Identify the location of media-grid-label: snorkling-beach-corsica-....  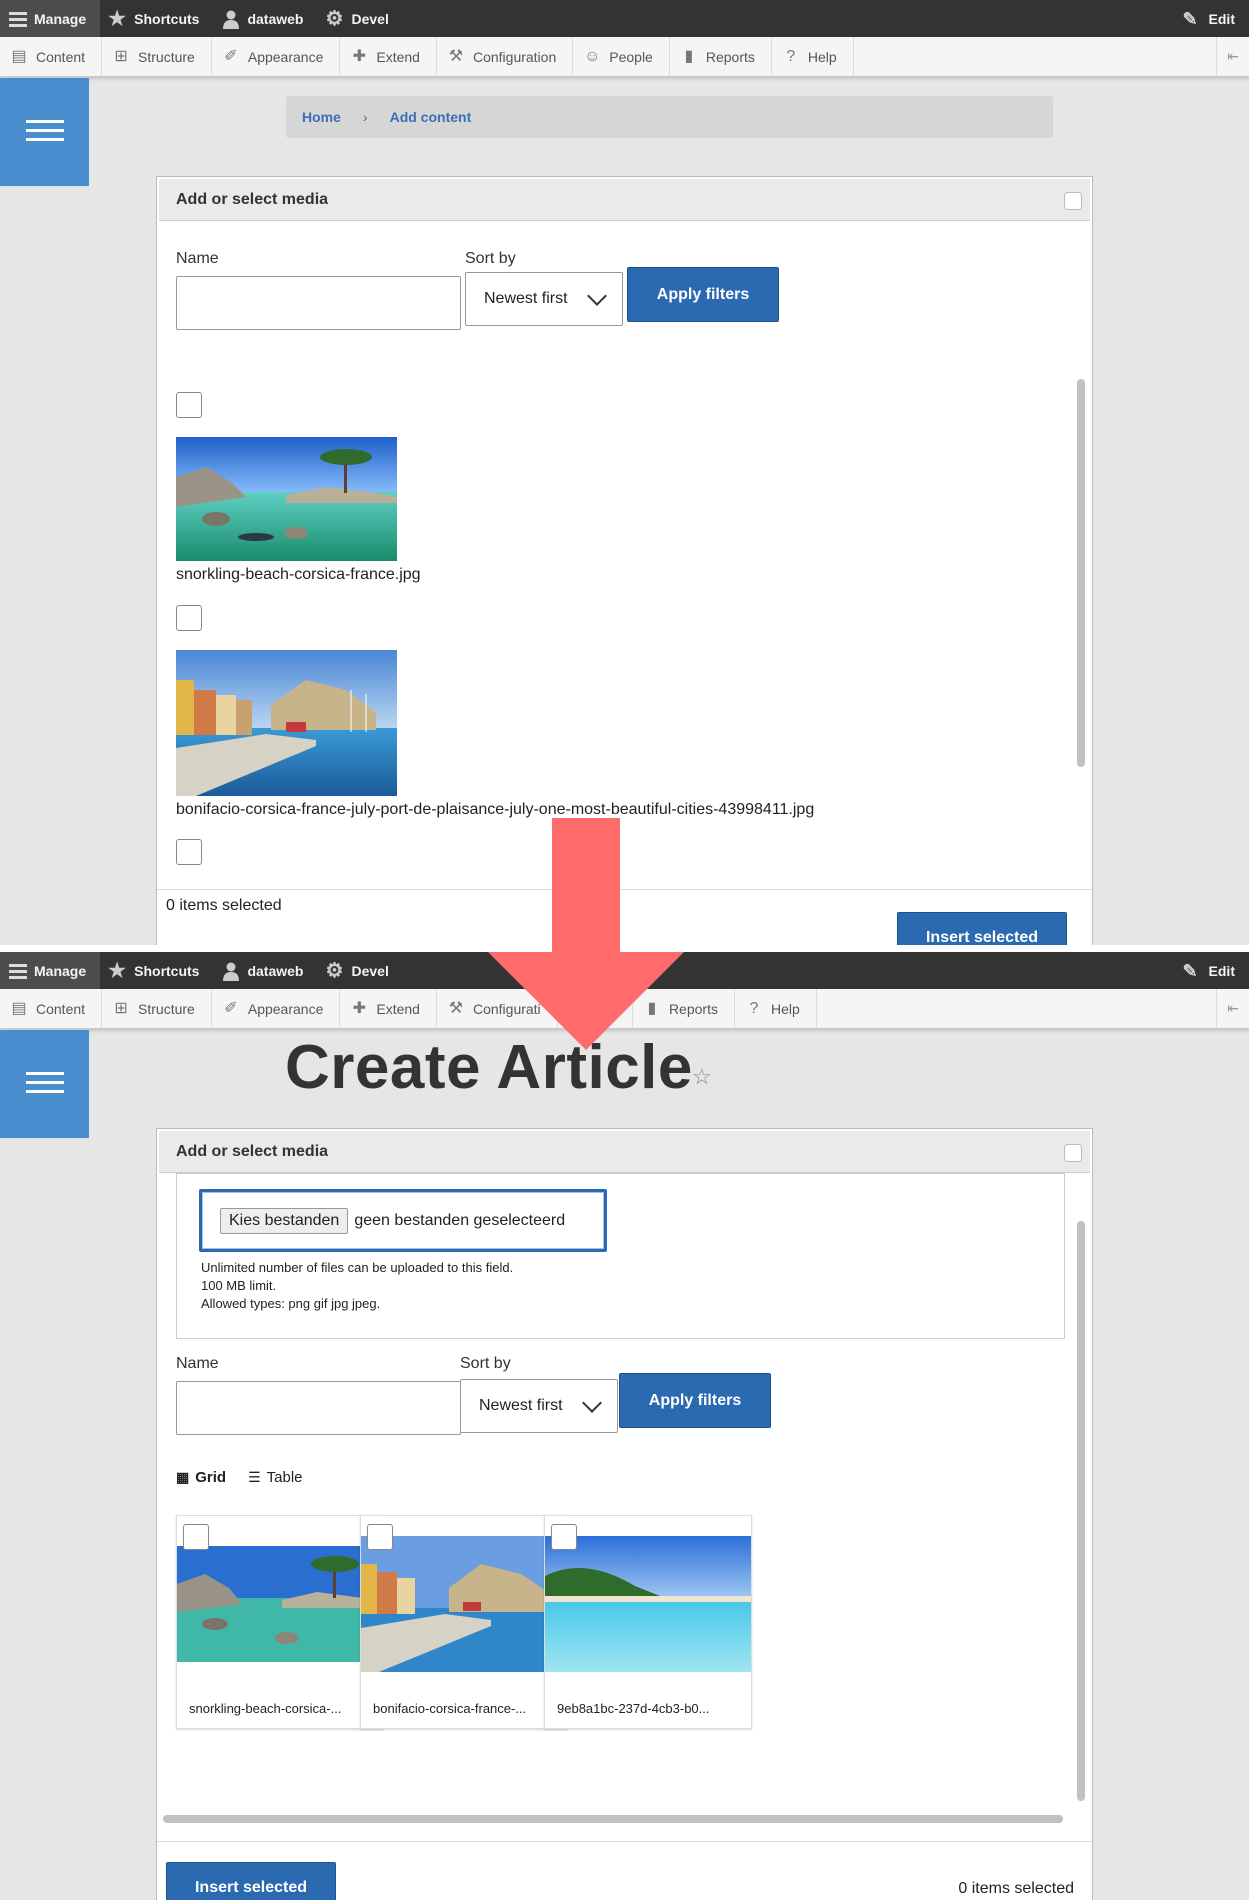
(265, 1708).